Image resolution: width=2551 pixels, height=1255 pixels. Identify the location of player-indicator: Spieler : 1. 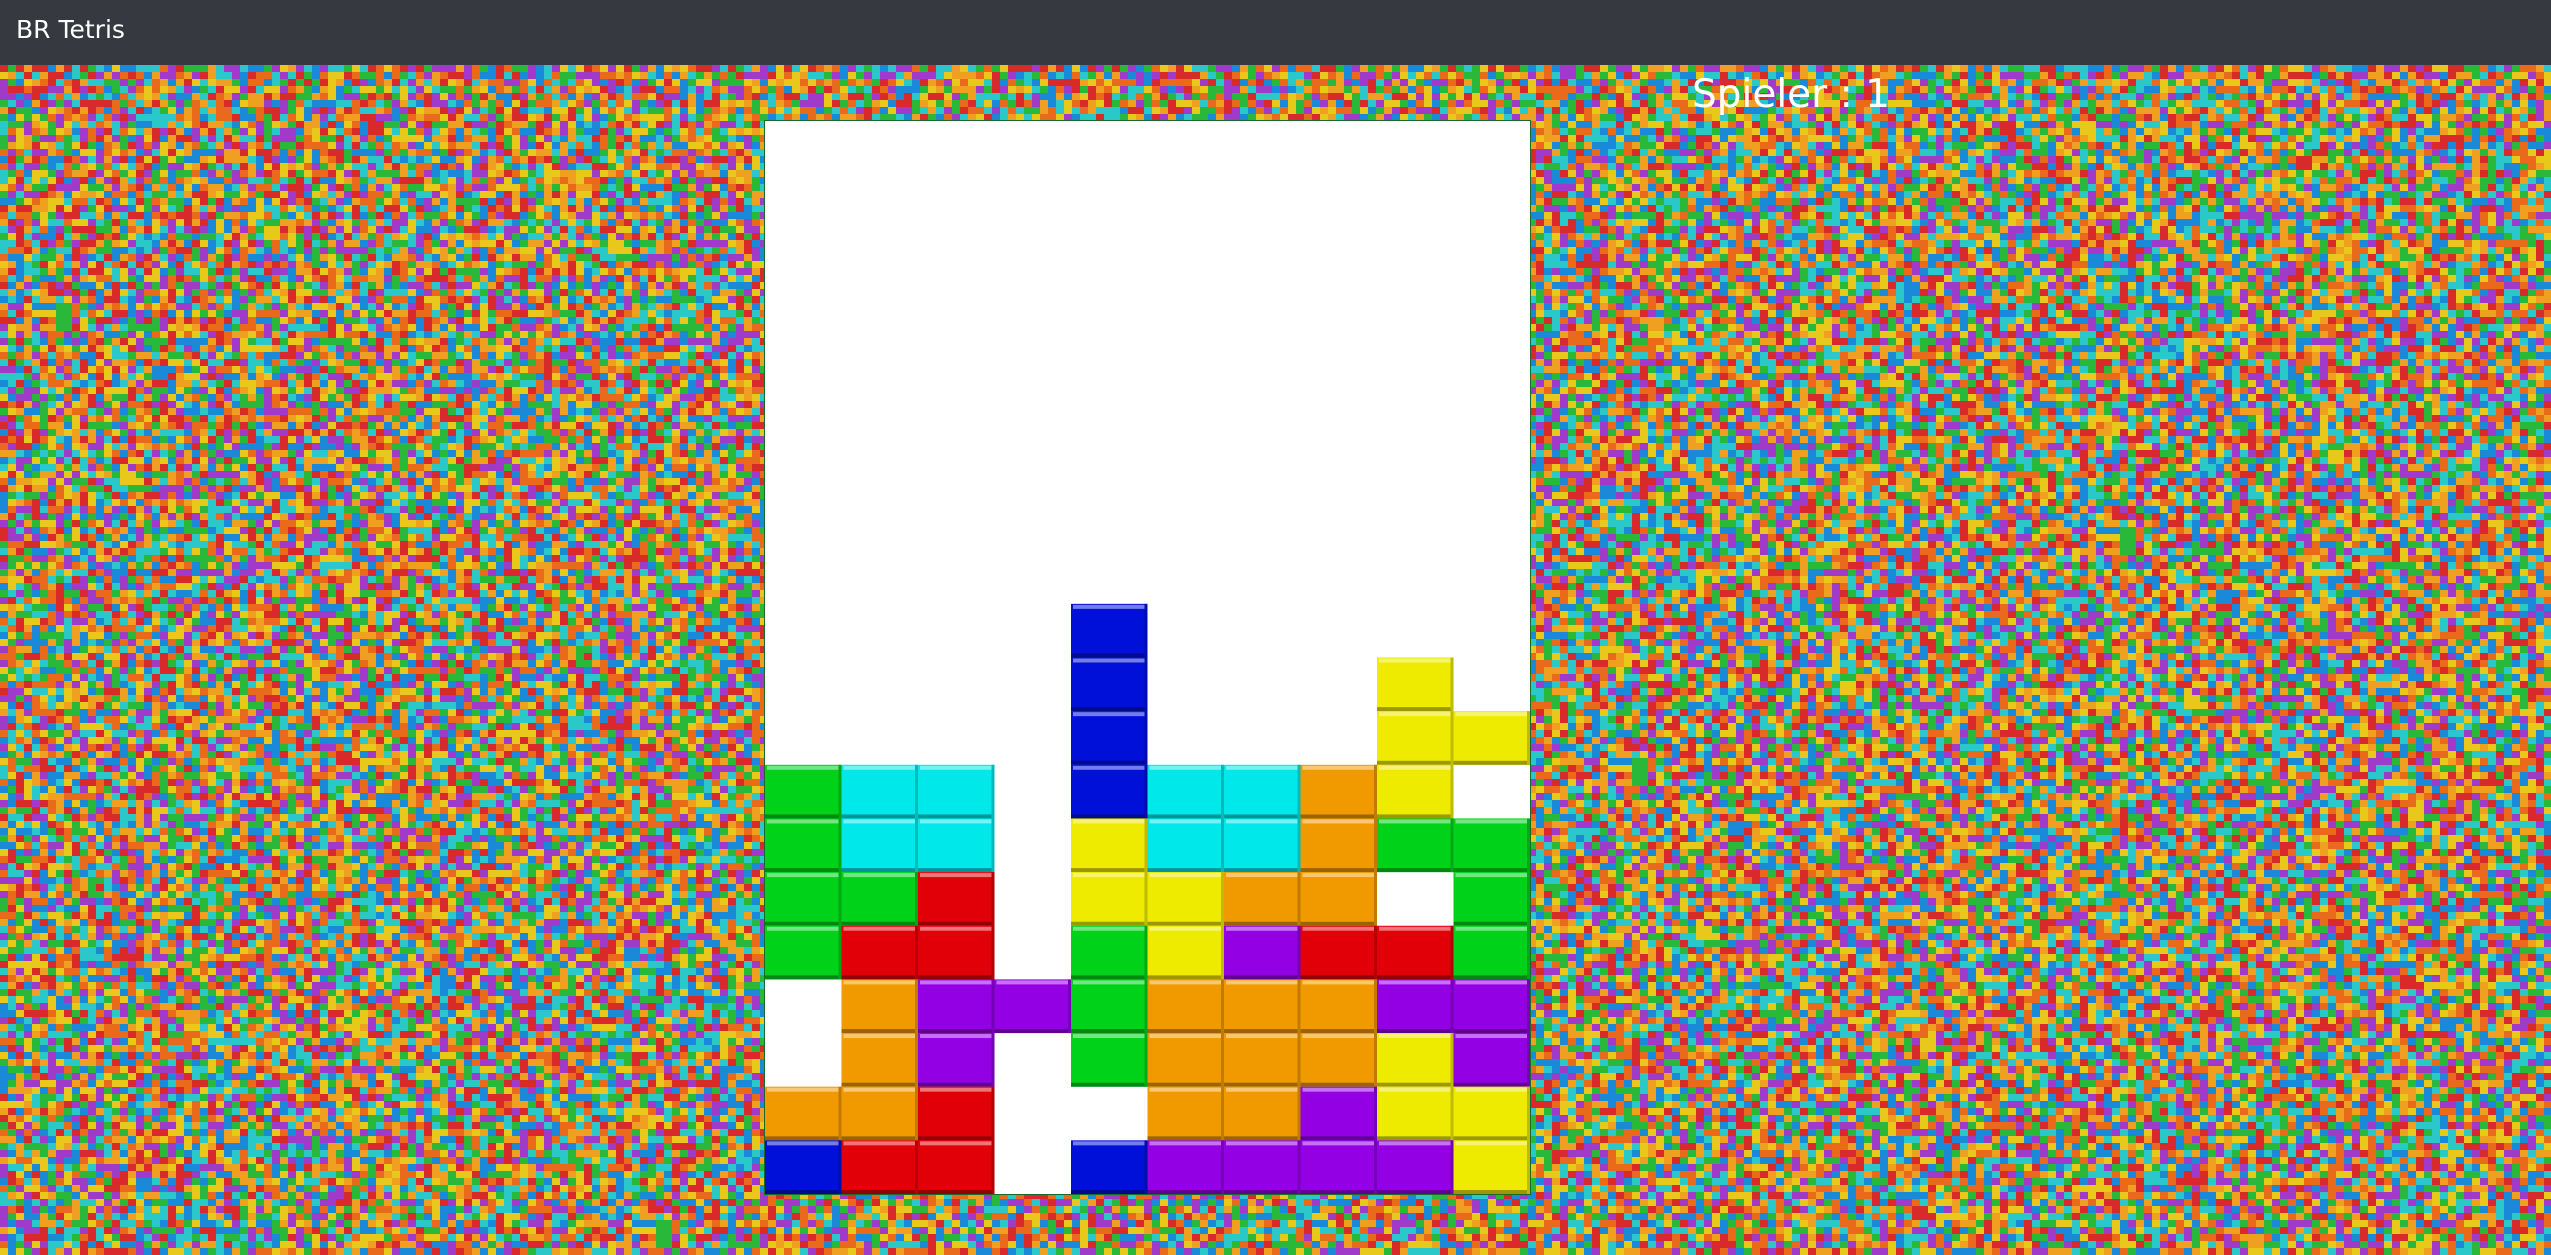
(1791, 95).